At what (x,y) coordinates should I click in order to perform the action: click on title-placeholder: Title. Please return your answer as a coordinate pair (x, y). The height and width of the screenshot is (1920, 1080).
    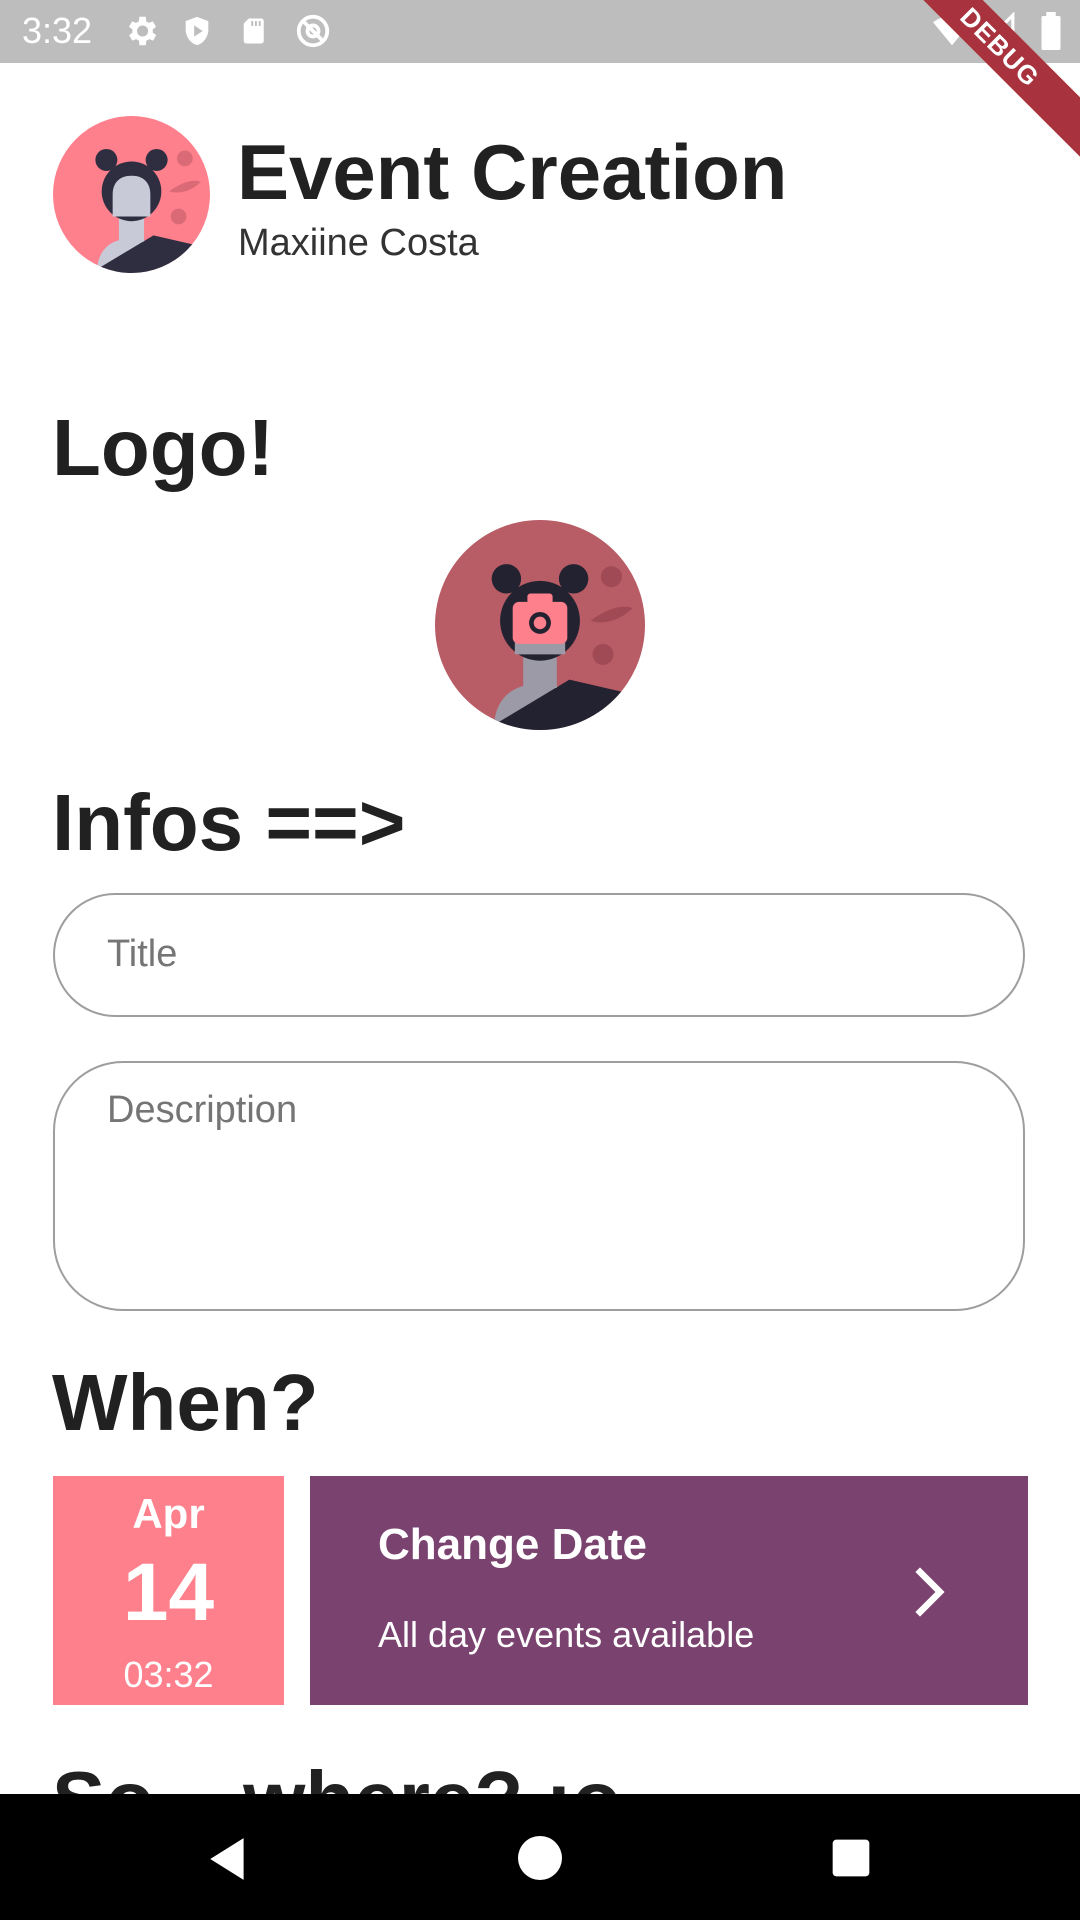
    Looking at the image, I should click on (142, 954).